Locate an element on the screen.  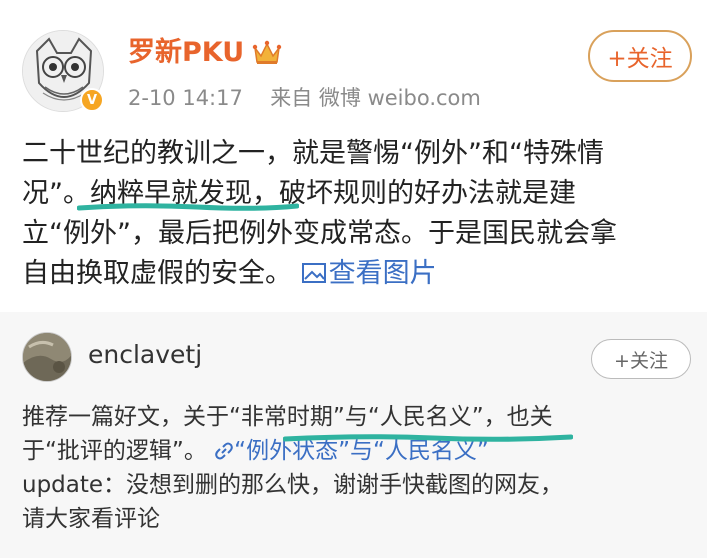
post-text-line: 二十世纪的教训之一，就是警惕“例外”和“特殊情 is located at coordinates (313, 153).